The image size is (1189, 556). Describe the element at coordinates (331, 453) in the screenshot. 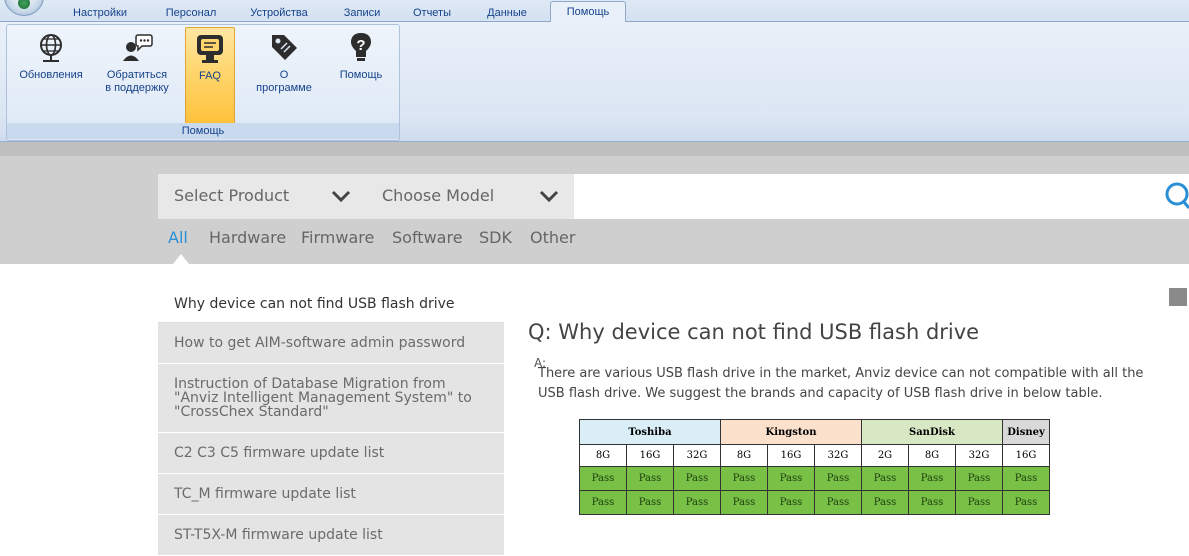

I see `question-item: C2 C3 C5 firmware update list` at that location.